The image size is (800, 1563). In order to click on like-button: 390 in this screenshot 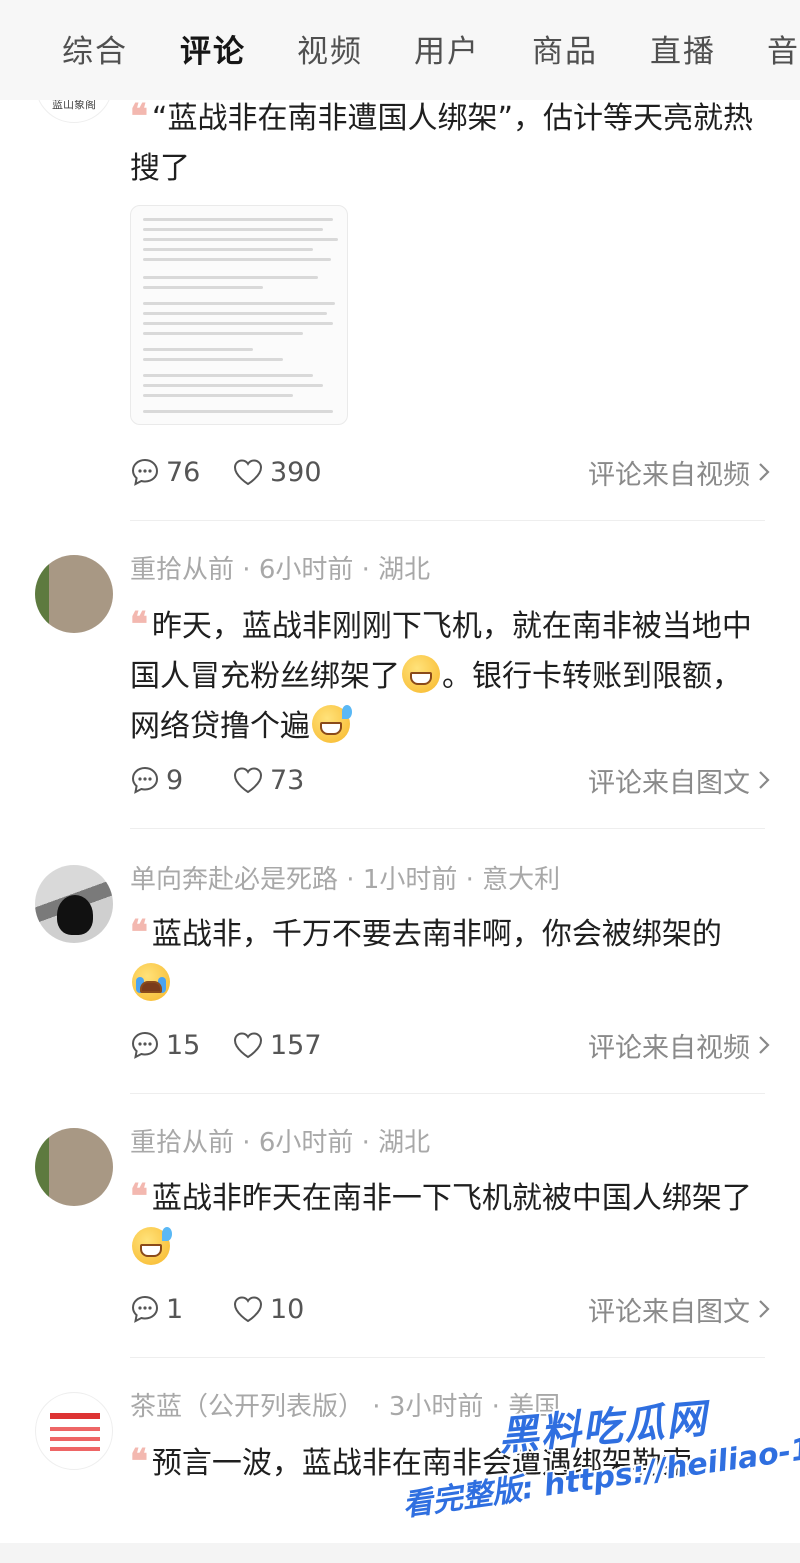, I will do `click(277, 472)`.